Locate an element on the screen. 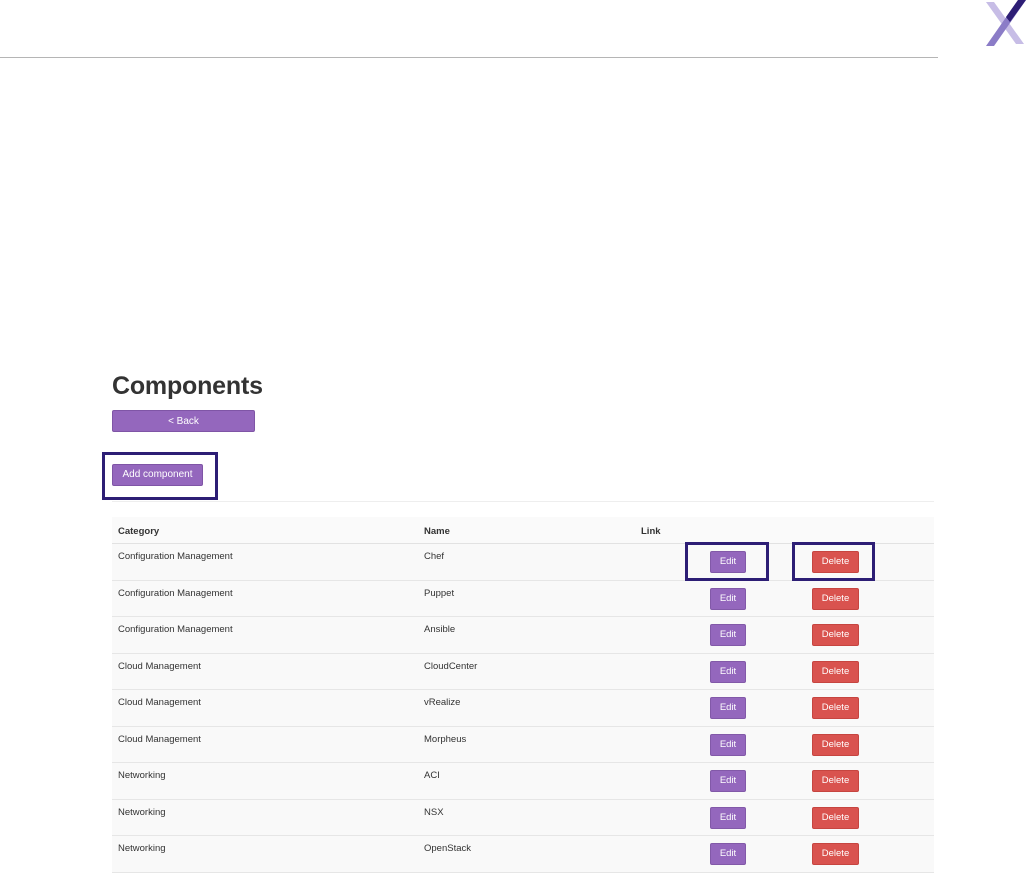 This screenshot has width=1029, height=873. header-link: Link is located at coordinates (651, 531).